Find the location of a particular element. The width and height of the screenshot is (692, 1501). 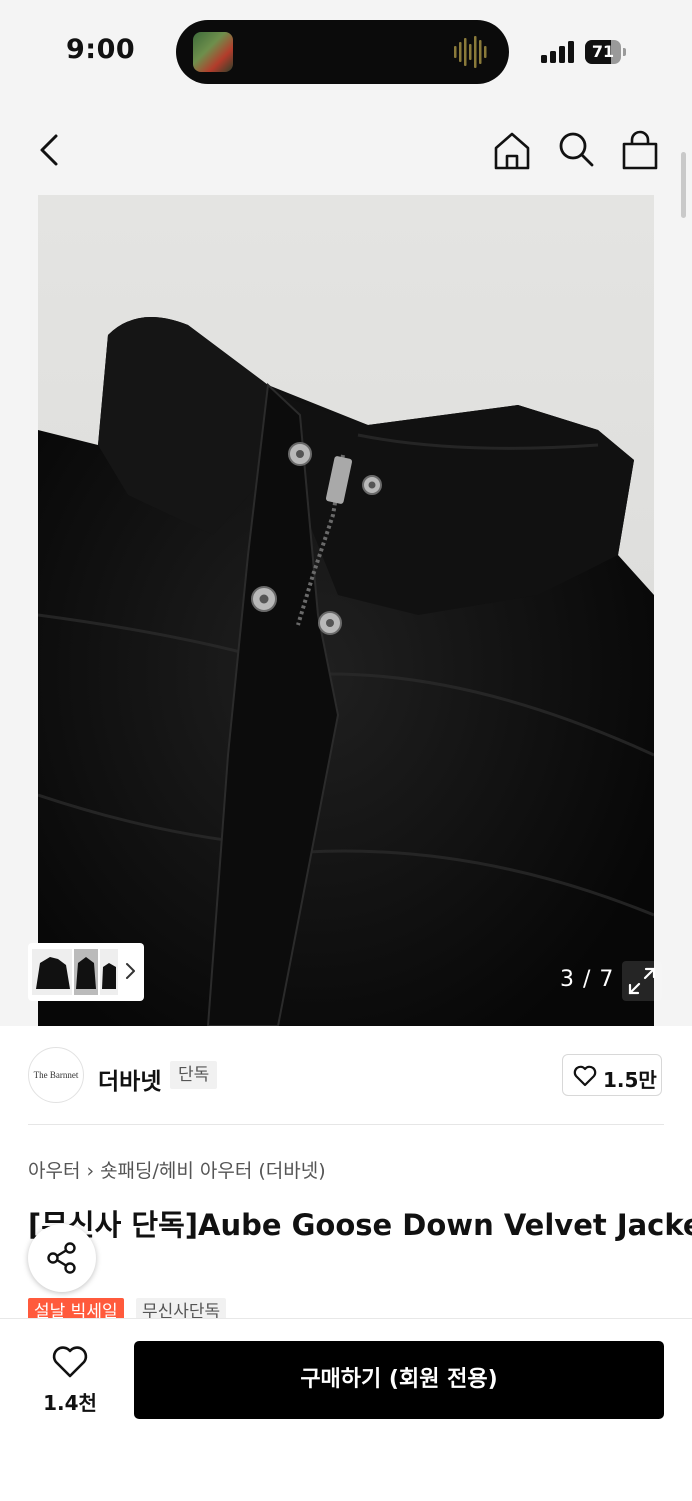

chevron-right-icon is located at coordinates (130, 971).